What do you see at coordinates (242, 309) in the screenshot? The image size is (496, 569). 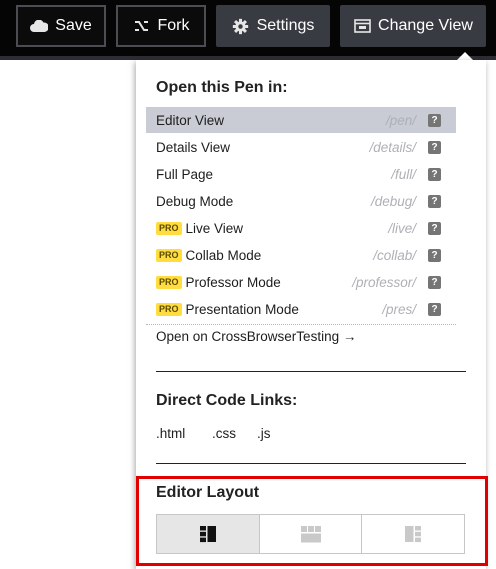 I see `menu-item-text: Presentation Mode` at bounding box center [242, 309].